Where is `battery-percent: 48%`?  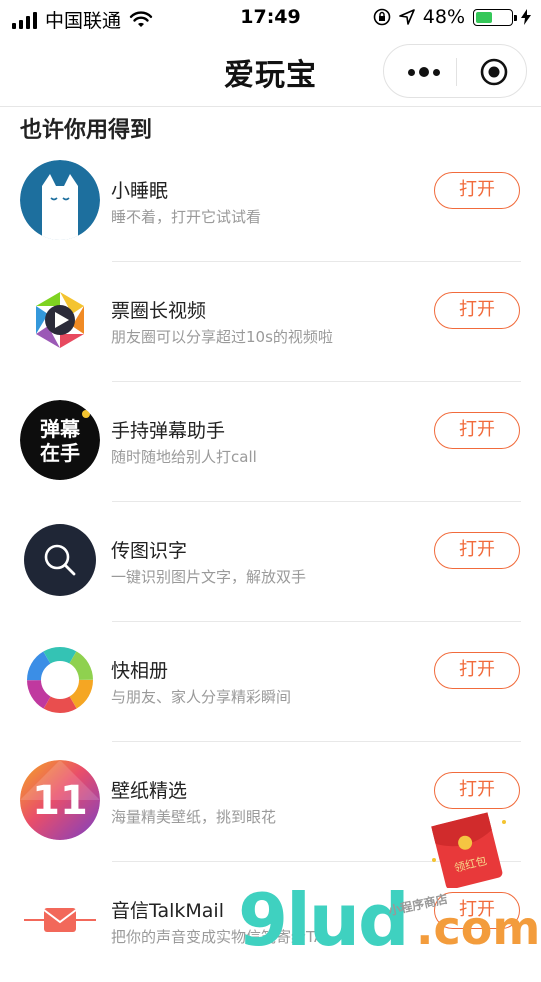
battery-percent: 48% is located at coordinates (443, 17).